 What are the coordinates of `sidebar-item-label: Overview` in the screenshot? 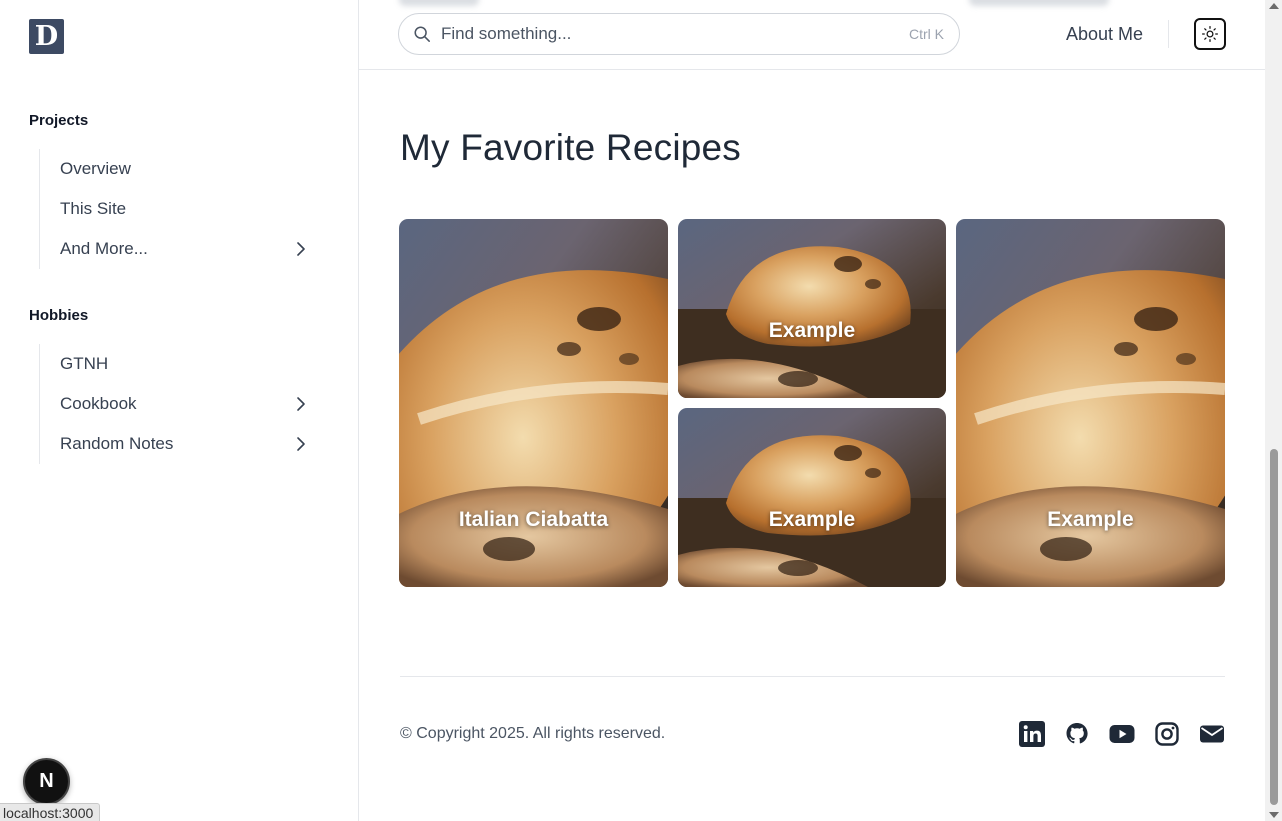 It's located at (95, 168).